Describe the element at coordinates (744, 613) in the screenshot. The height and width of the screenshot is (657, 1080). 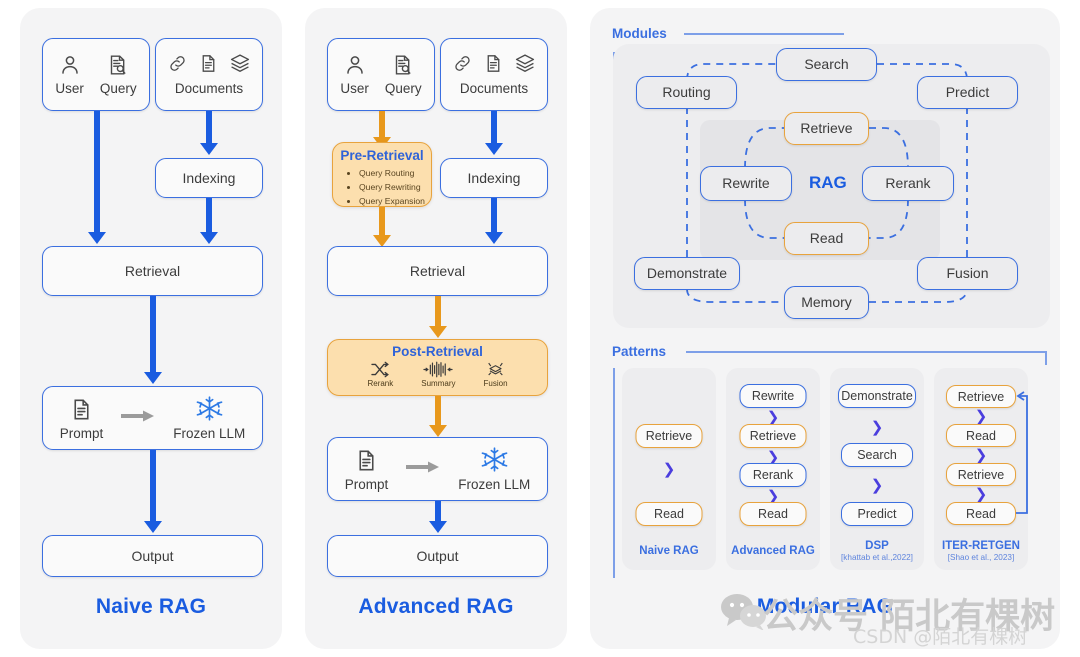
I see `wechat-bubble-icon` at that location.